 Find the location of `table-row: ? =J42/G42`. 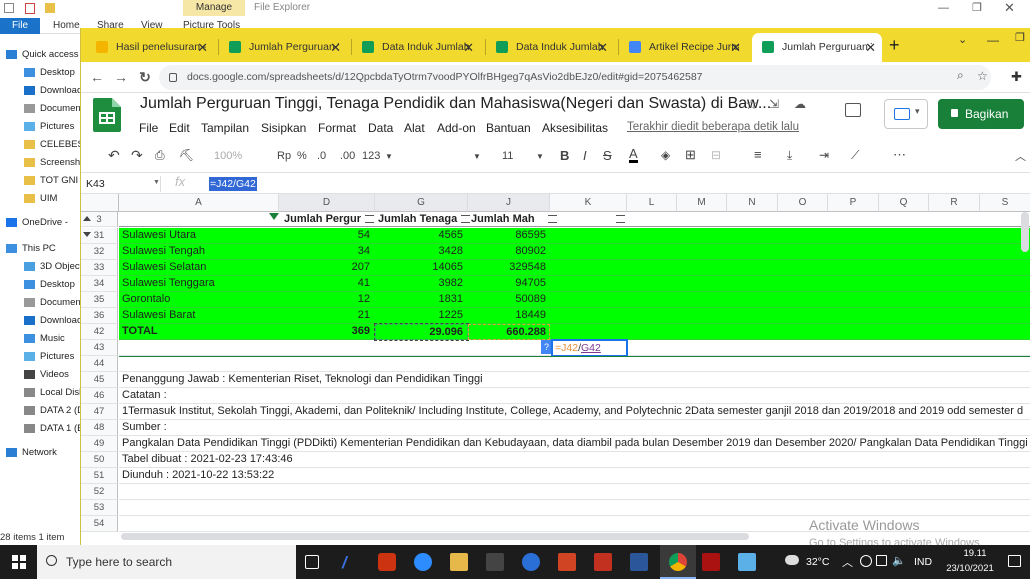

table-row: ? =J42/G42 is located at coordinates (574, 348).